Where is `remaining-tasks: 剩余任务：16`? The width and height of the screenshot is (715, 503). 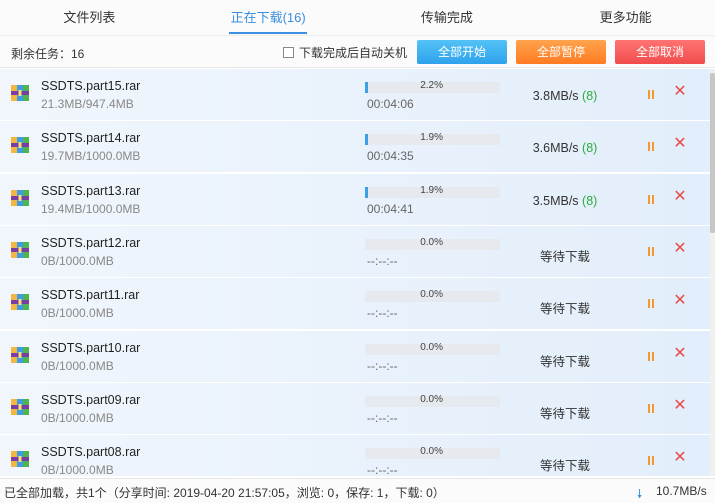 remaining-tasks: 剩余任务：16 is located at coordinates (48, 54).